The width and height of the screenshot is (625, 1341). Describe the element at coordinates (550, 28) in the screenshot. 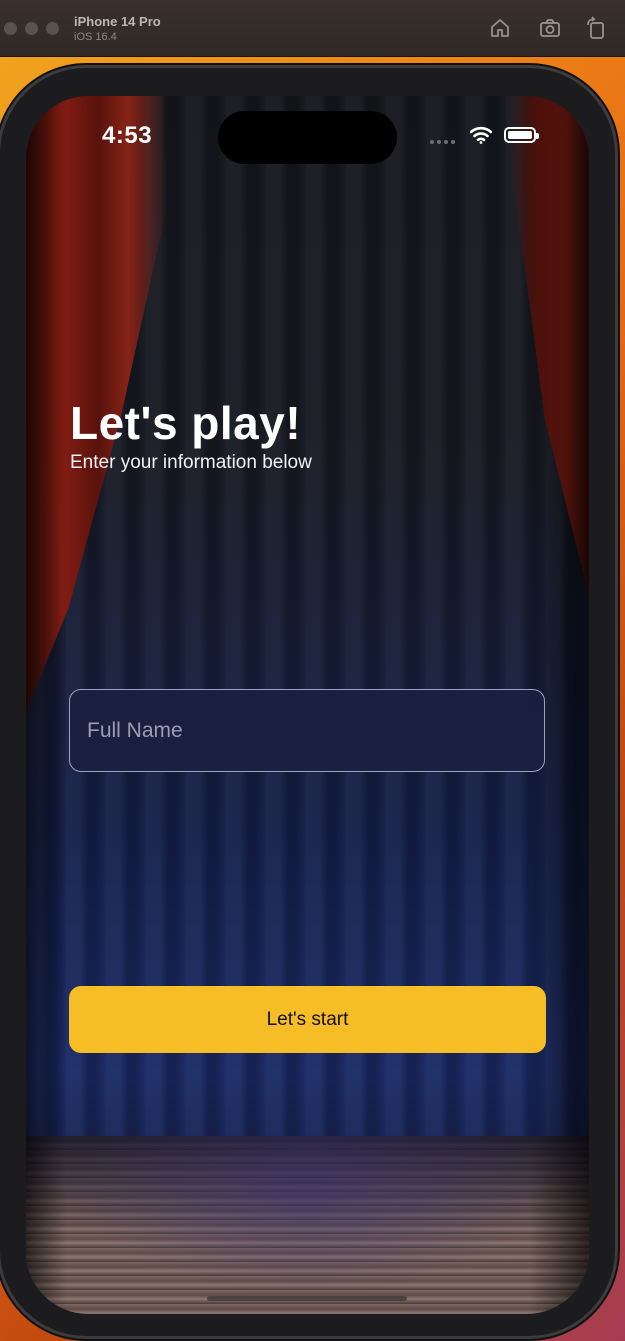

I see `screenshot-icon` at that location.